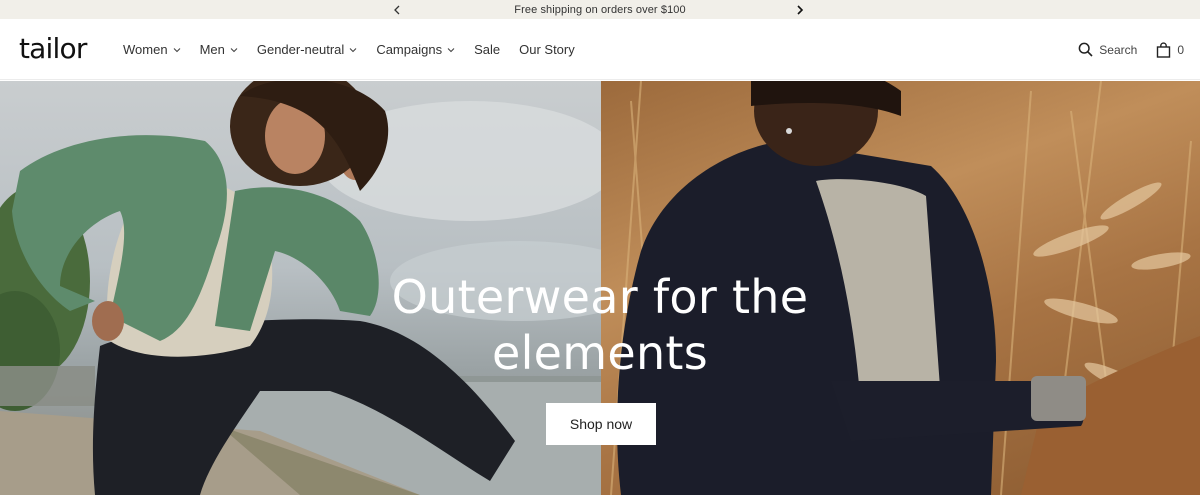  I want to click on nav-item-label: Sale, so click(487, 49).